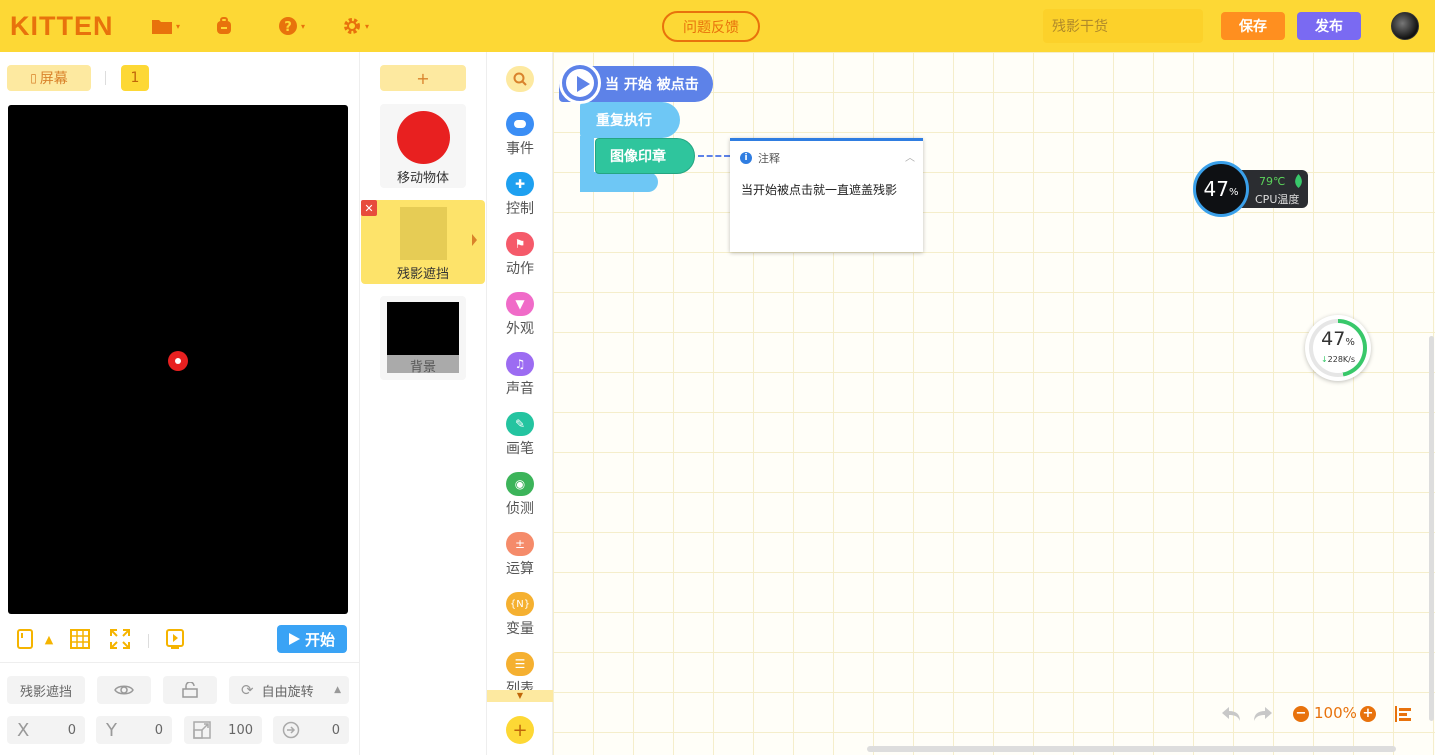  Describe the element at coordinates (423, 328) in the screenshot. I see `background-thumbnail` at that location.